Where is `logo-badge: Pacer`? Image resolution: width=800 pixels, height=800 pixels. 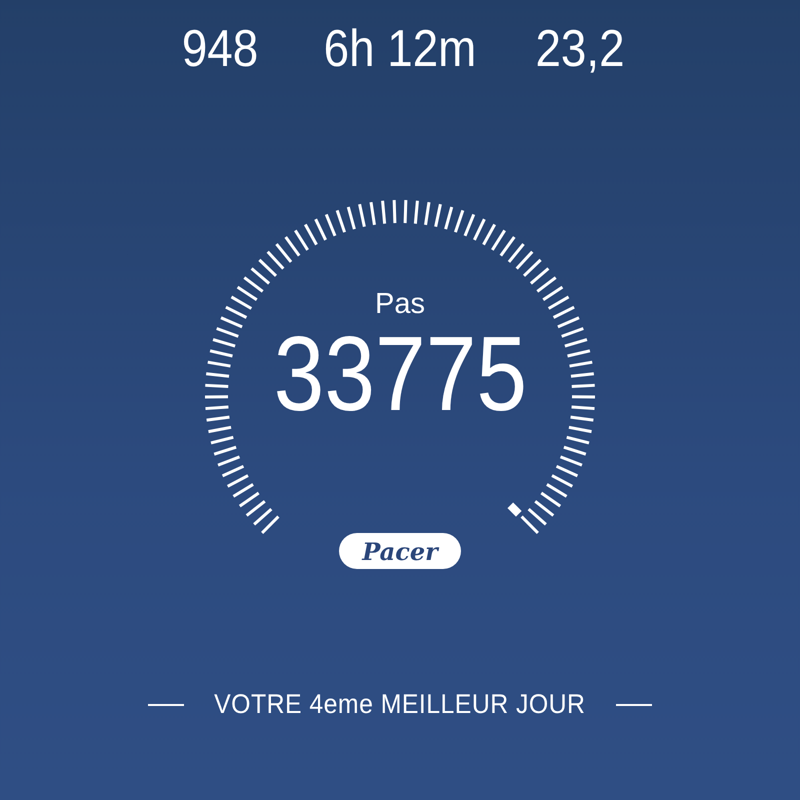 logo-badge: Pacer is located at coordinates (400, 551).